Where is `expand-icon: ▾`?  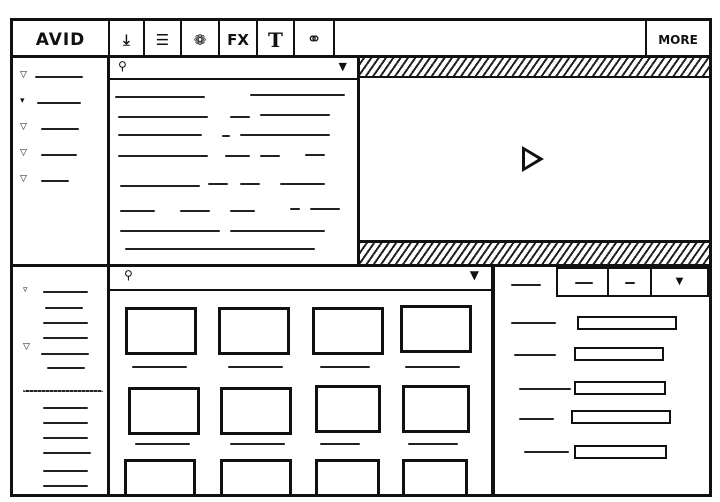
expand-icon: ▾ is located at coordinates (22, 101).